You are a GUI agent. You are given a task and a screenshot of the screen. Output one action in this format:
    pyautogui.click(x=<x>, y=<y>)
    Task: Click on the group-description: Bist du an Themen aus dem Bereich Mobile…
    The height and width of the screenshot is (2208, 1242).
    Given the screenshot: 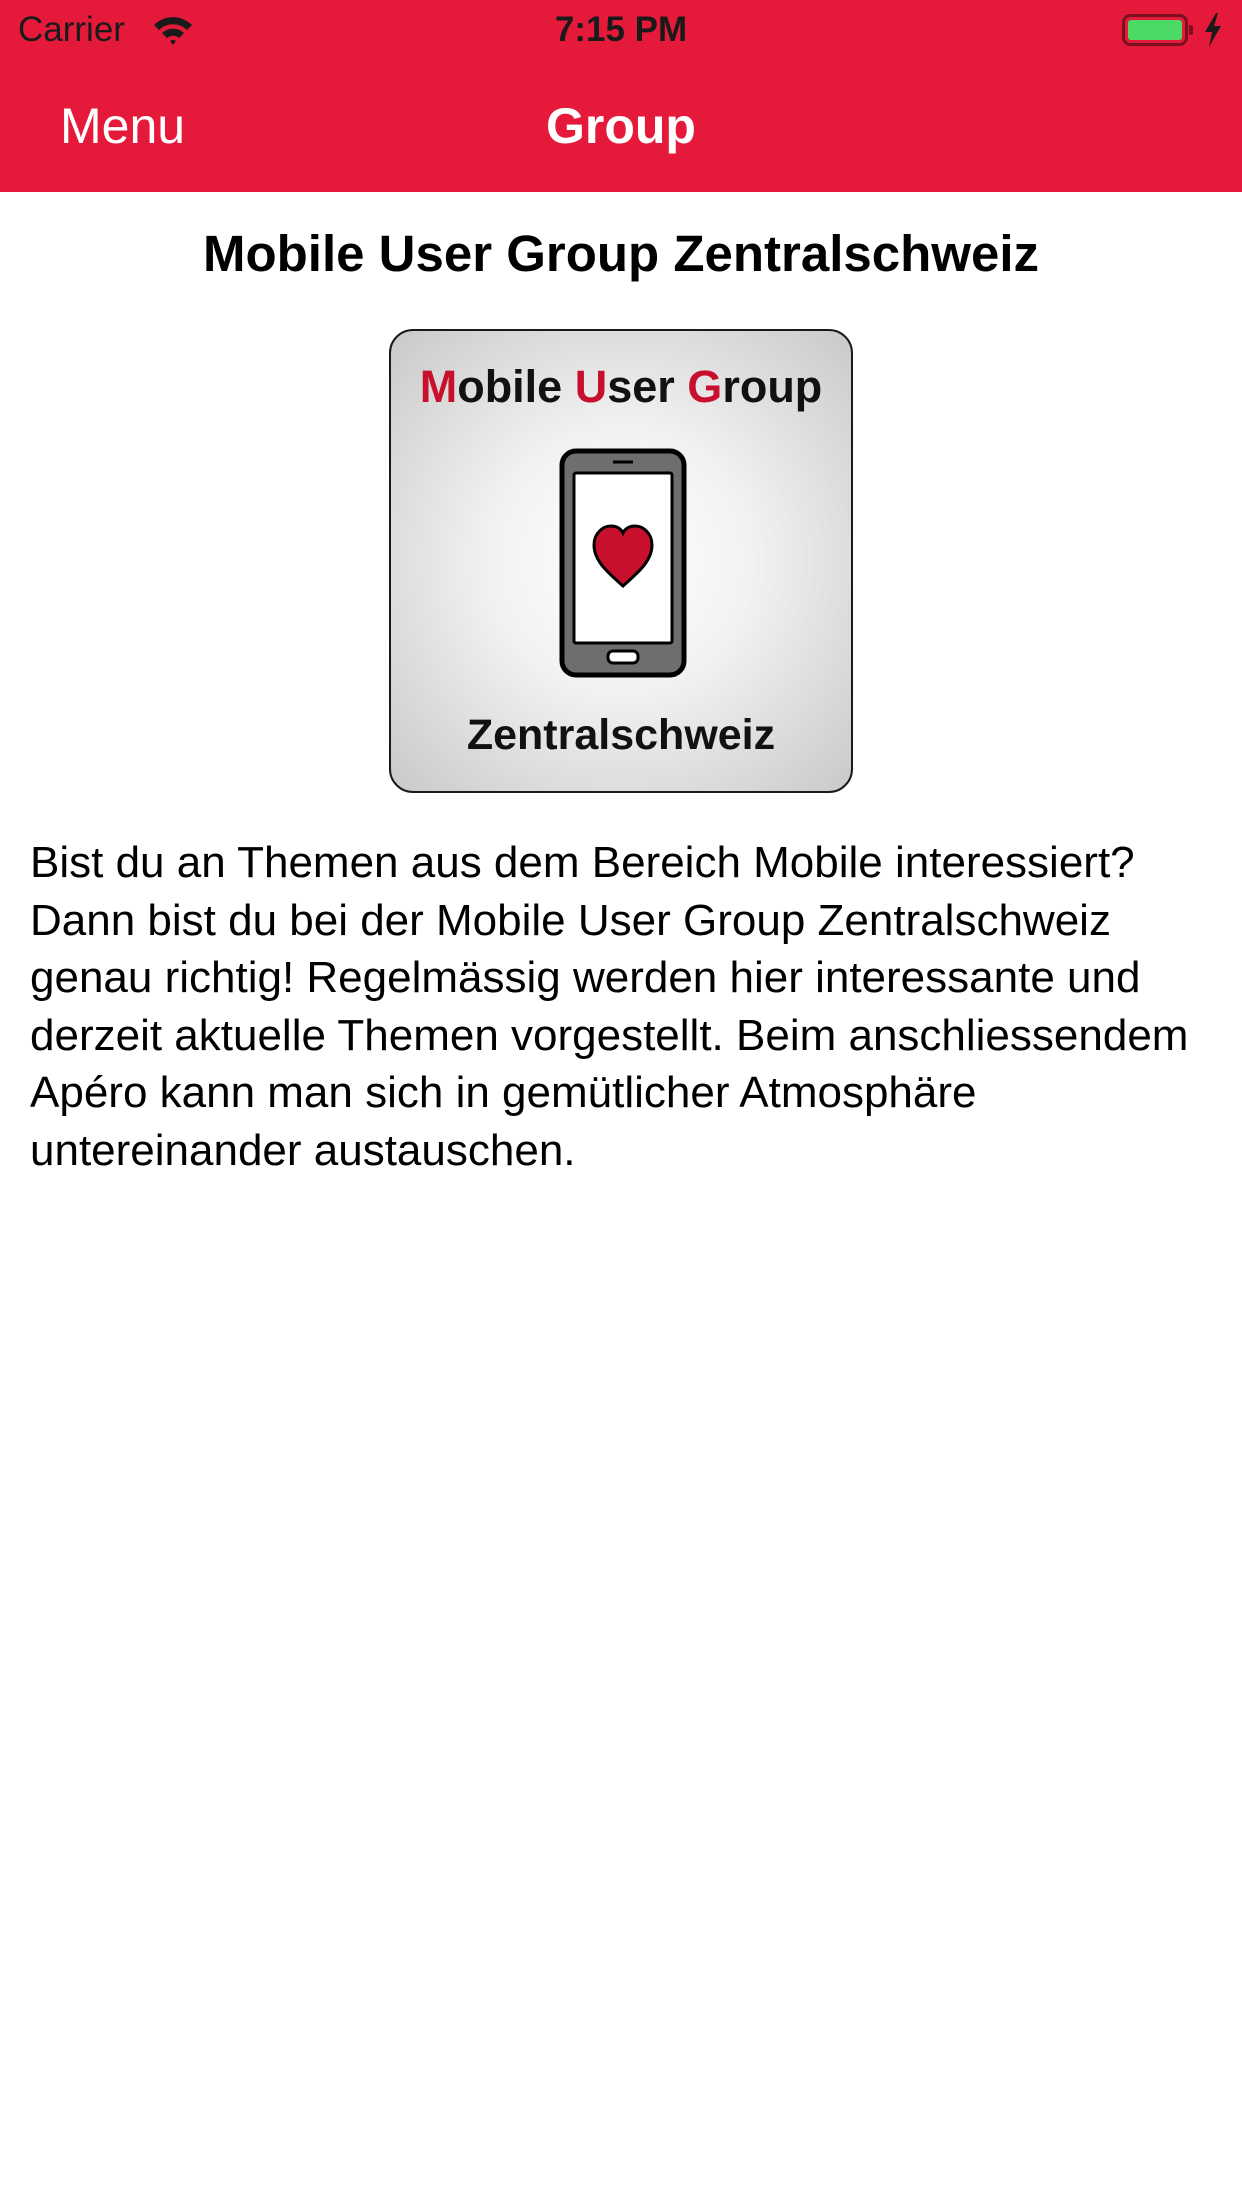 What is the action you would take?
    pyautogui.click(x=609, y=1006)
    